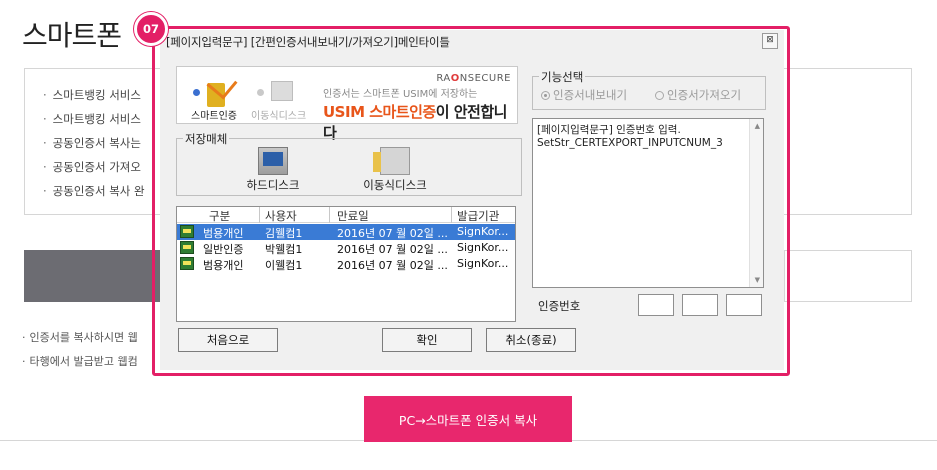  What do you see at coordinates (94, 191) in the screenshot?
I see `info-item: 공동인증서 복사 완` at bounding box center [94, 191].